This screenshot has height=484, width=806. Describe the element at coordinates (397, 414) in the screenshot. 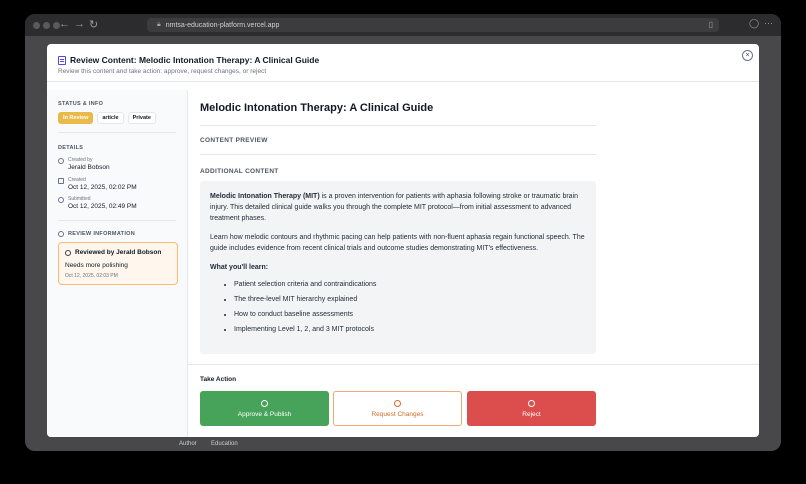

I see `request-label: Request Changes` at that location.